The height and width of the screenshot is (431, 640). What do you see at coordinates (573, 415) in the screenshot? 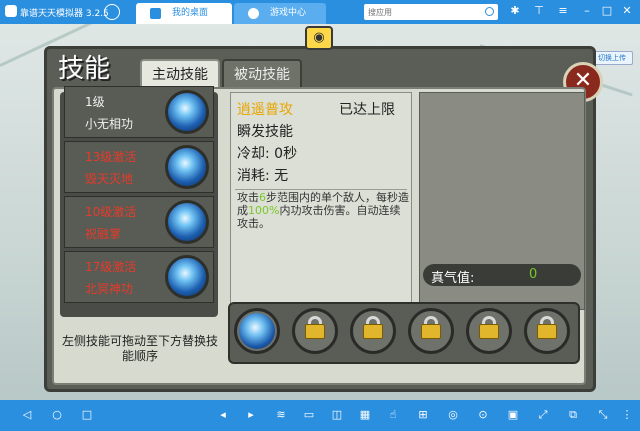
I see `multi-instance-icon: ⧉` at bounding box center [573, 415].